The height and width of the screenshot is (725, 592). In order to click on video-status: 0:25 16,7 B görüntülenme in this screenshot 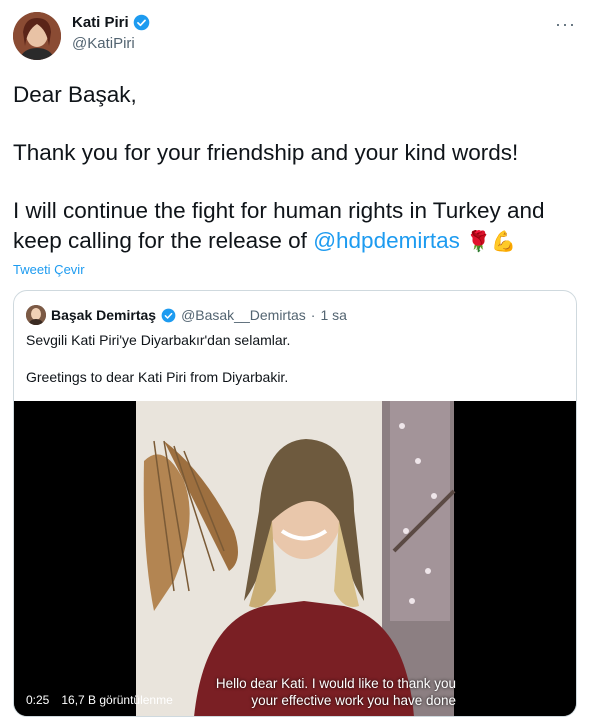, I will do `click(99, 700)`.